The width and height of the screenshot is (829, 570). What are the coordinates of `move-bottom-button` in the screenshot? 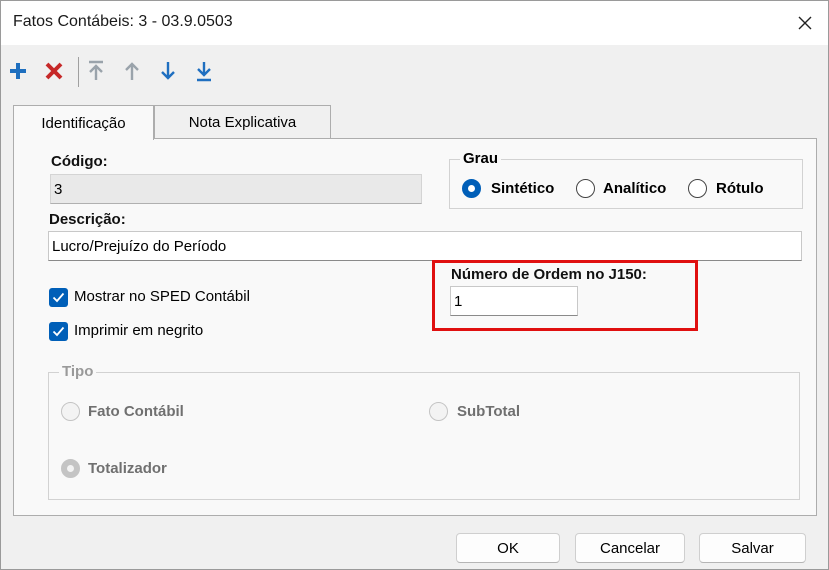 It's located at (204, 71).